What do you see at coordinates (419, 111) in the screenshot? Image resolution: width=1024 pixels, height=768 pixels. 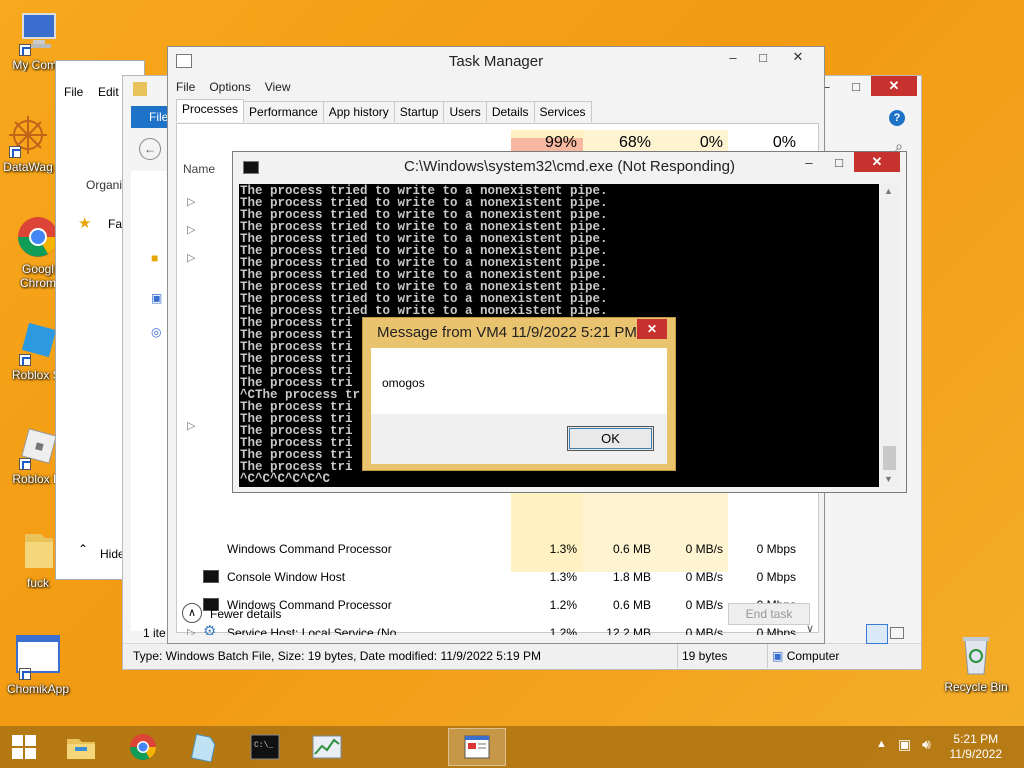 I see `tab-startup: Startup` at bounding box center [419, 111].